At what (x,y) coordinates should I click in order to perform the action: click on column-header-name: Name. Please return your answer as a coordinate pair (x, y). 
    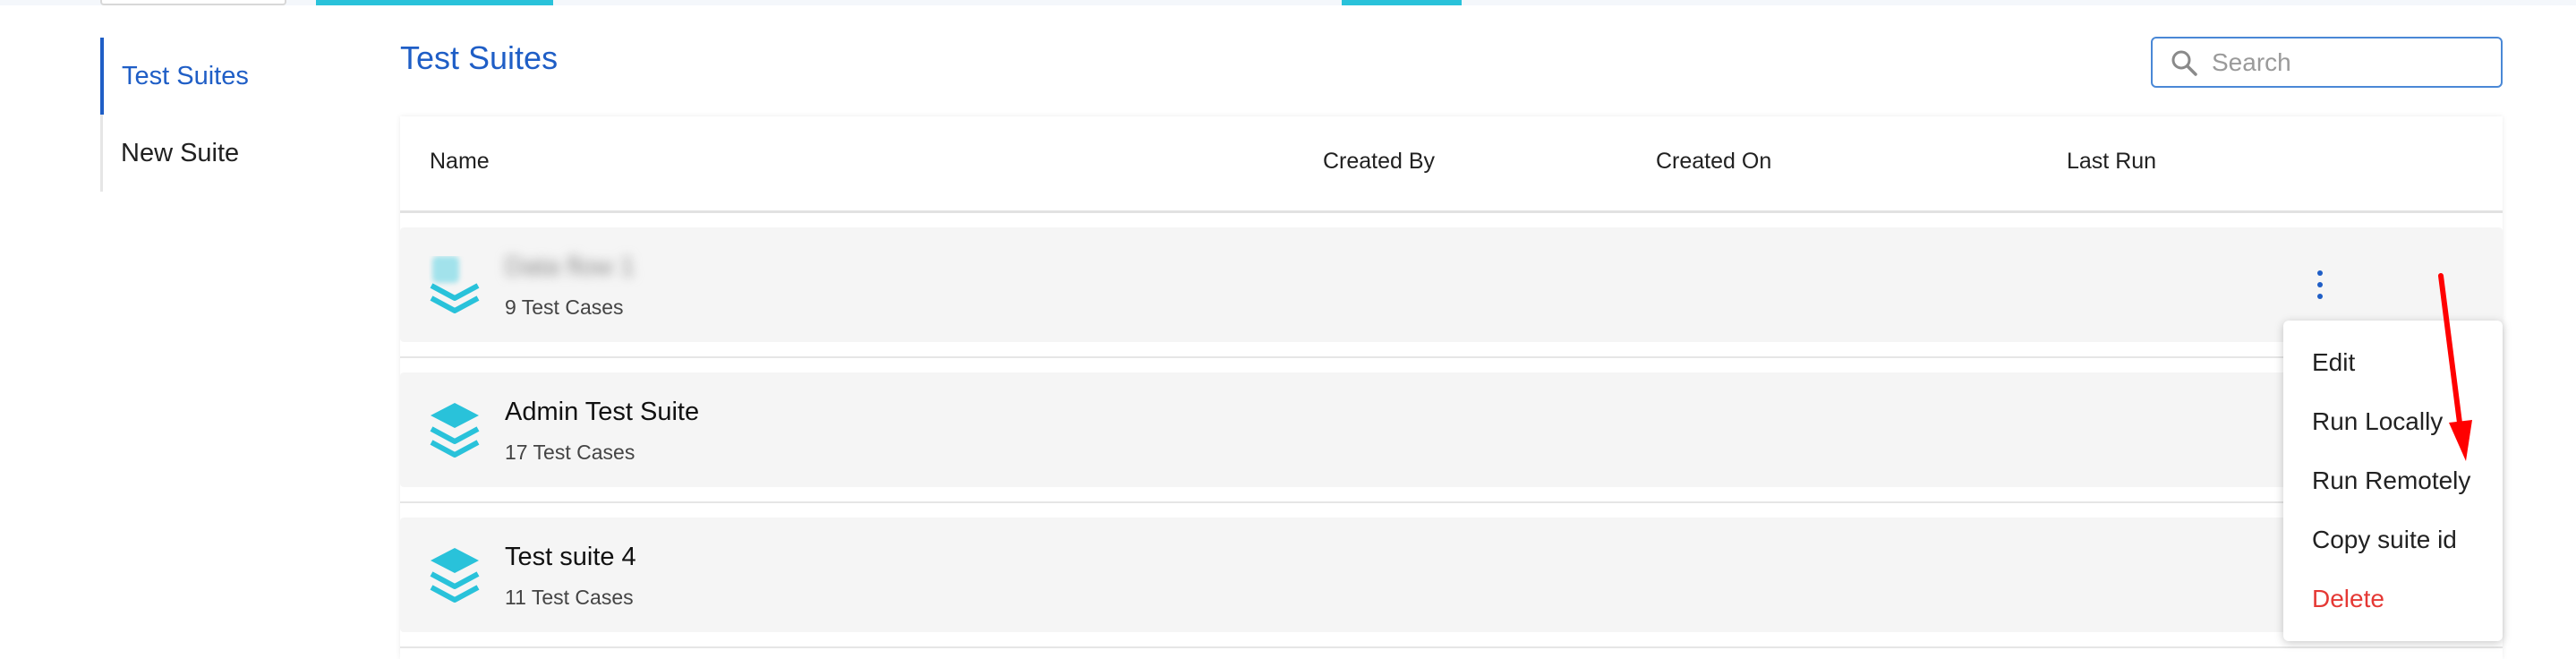
    Looking at the image, I should click on (460, 162).